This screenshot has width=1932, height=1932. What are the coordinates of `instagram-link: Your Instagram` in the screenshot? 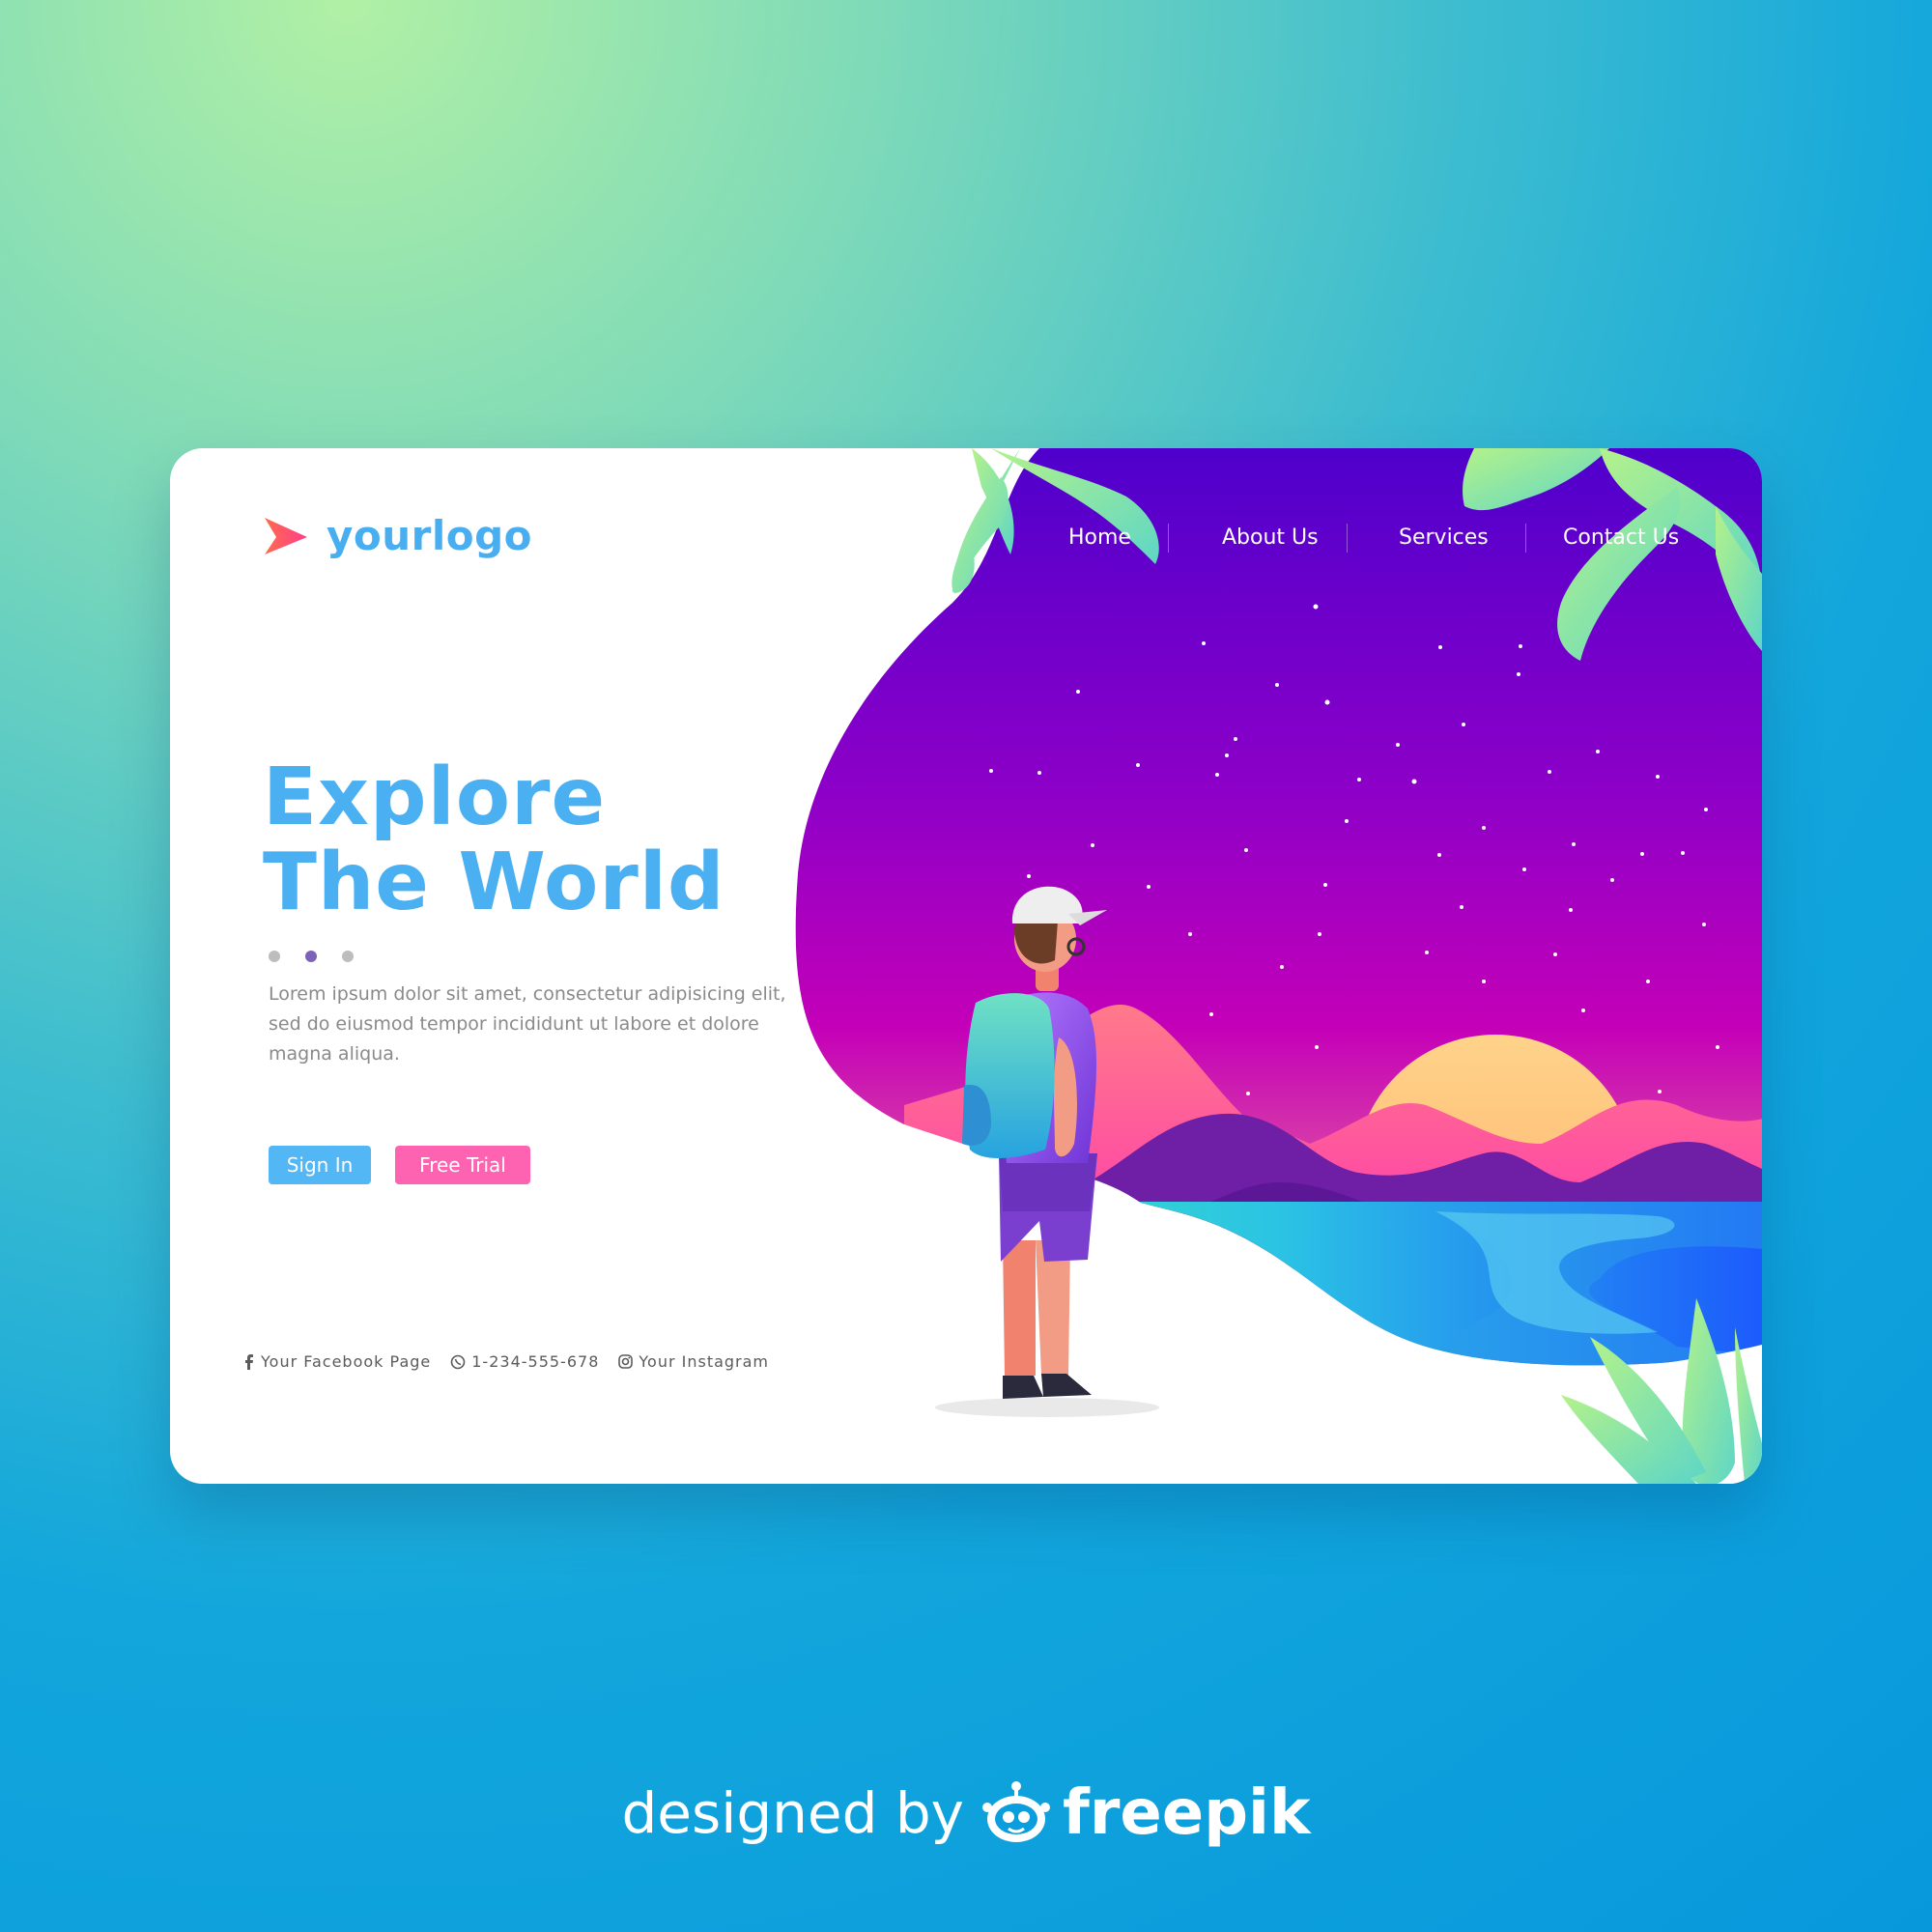 It's located at (693, 1361).